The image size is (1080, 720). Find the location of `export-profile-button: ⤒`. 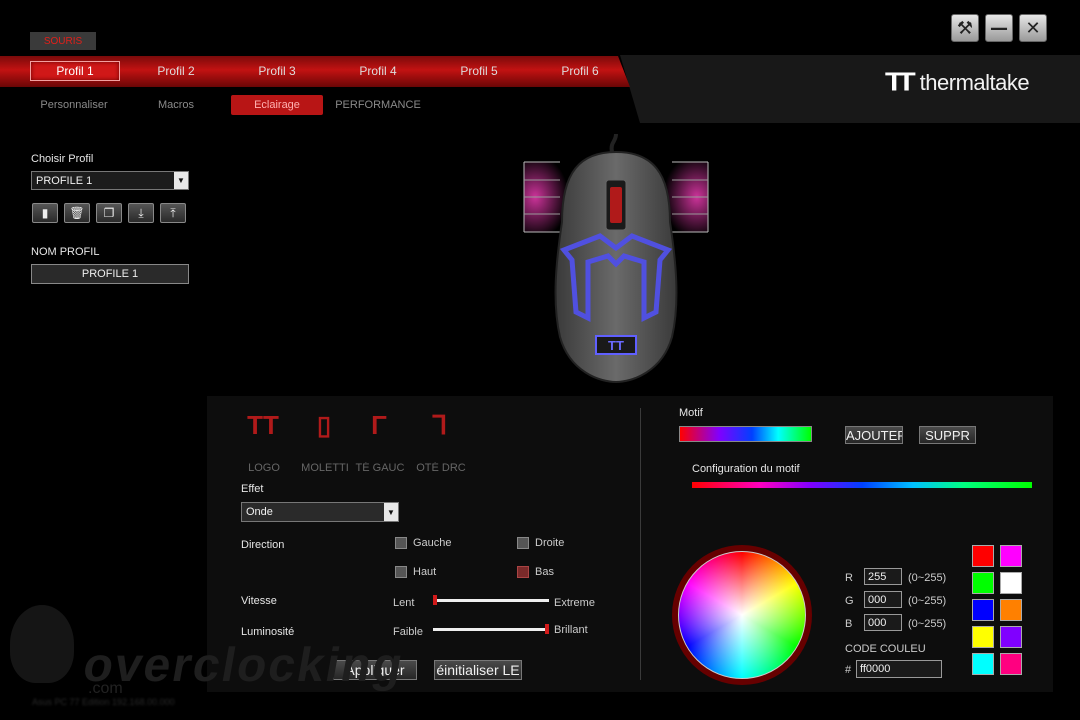

export-profile-button: ⤒ is located at coordinates (173, 213).